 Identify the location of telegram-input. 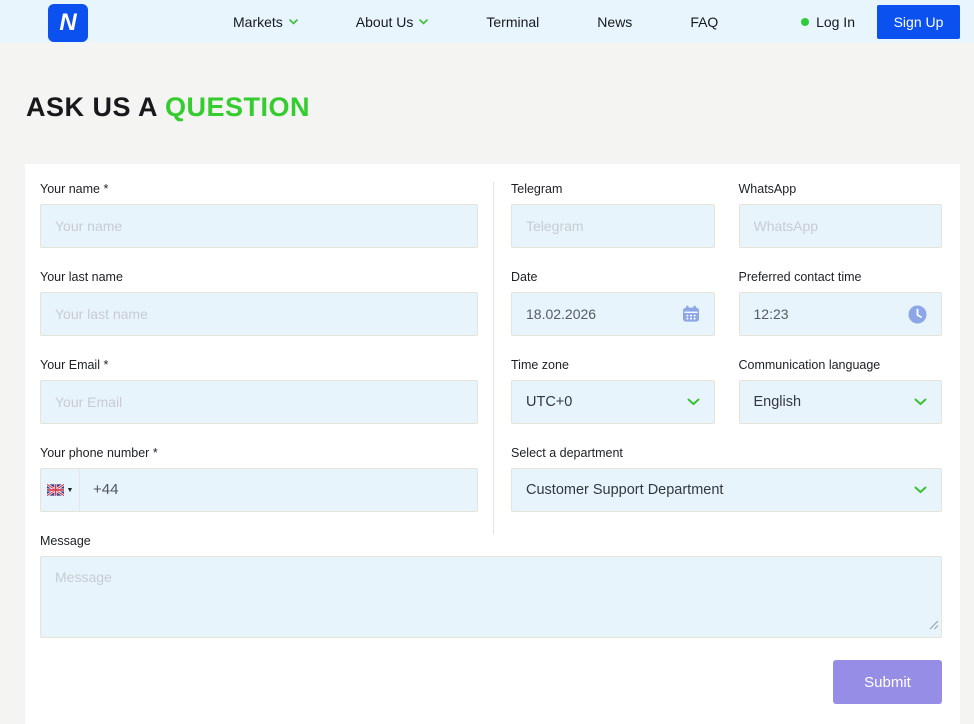
(613, 226).